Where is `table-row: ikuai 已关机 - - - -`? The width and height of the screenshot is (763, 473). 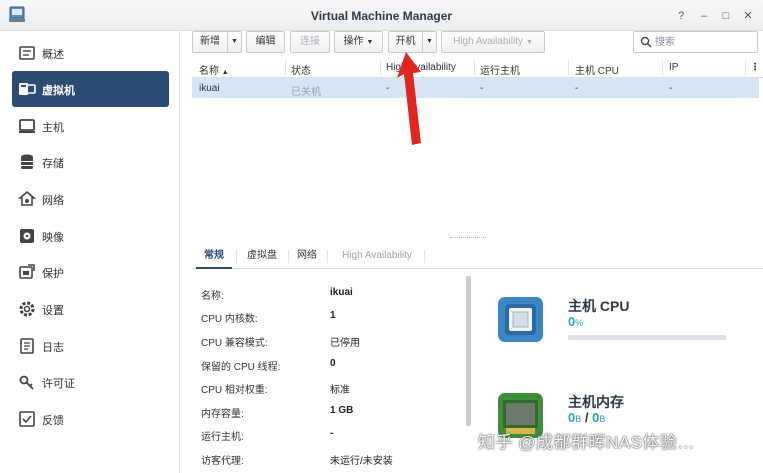
table-row: ikuai 已关机 - - - - is located at coordinates (475, 88).